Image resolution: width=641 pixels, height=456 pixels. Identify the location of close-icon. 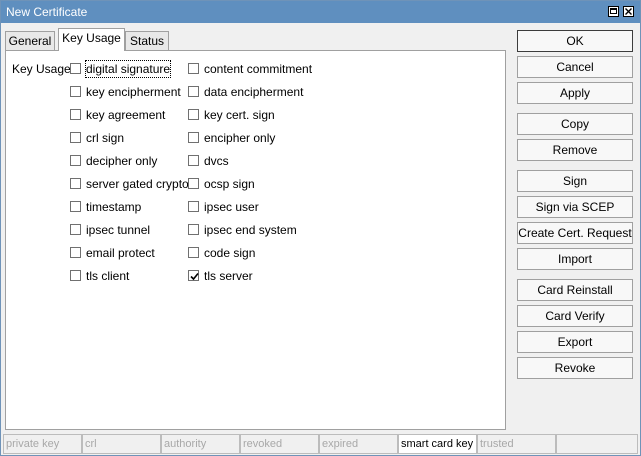
(628, 11).